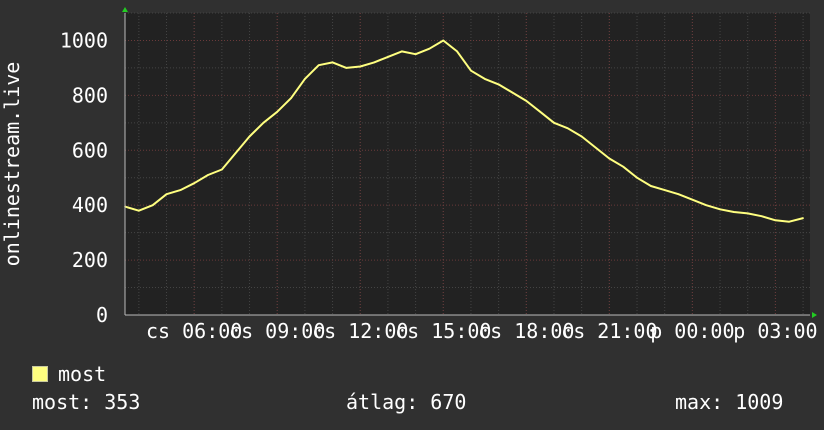  I want to click on y-tick-label: 0, so click(102, 315).